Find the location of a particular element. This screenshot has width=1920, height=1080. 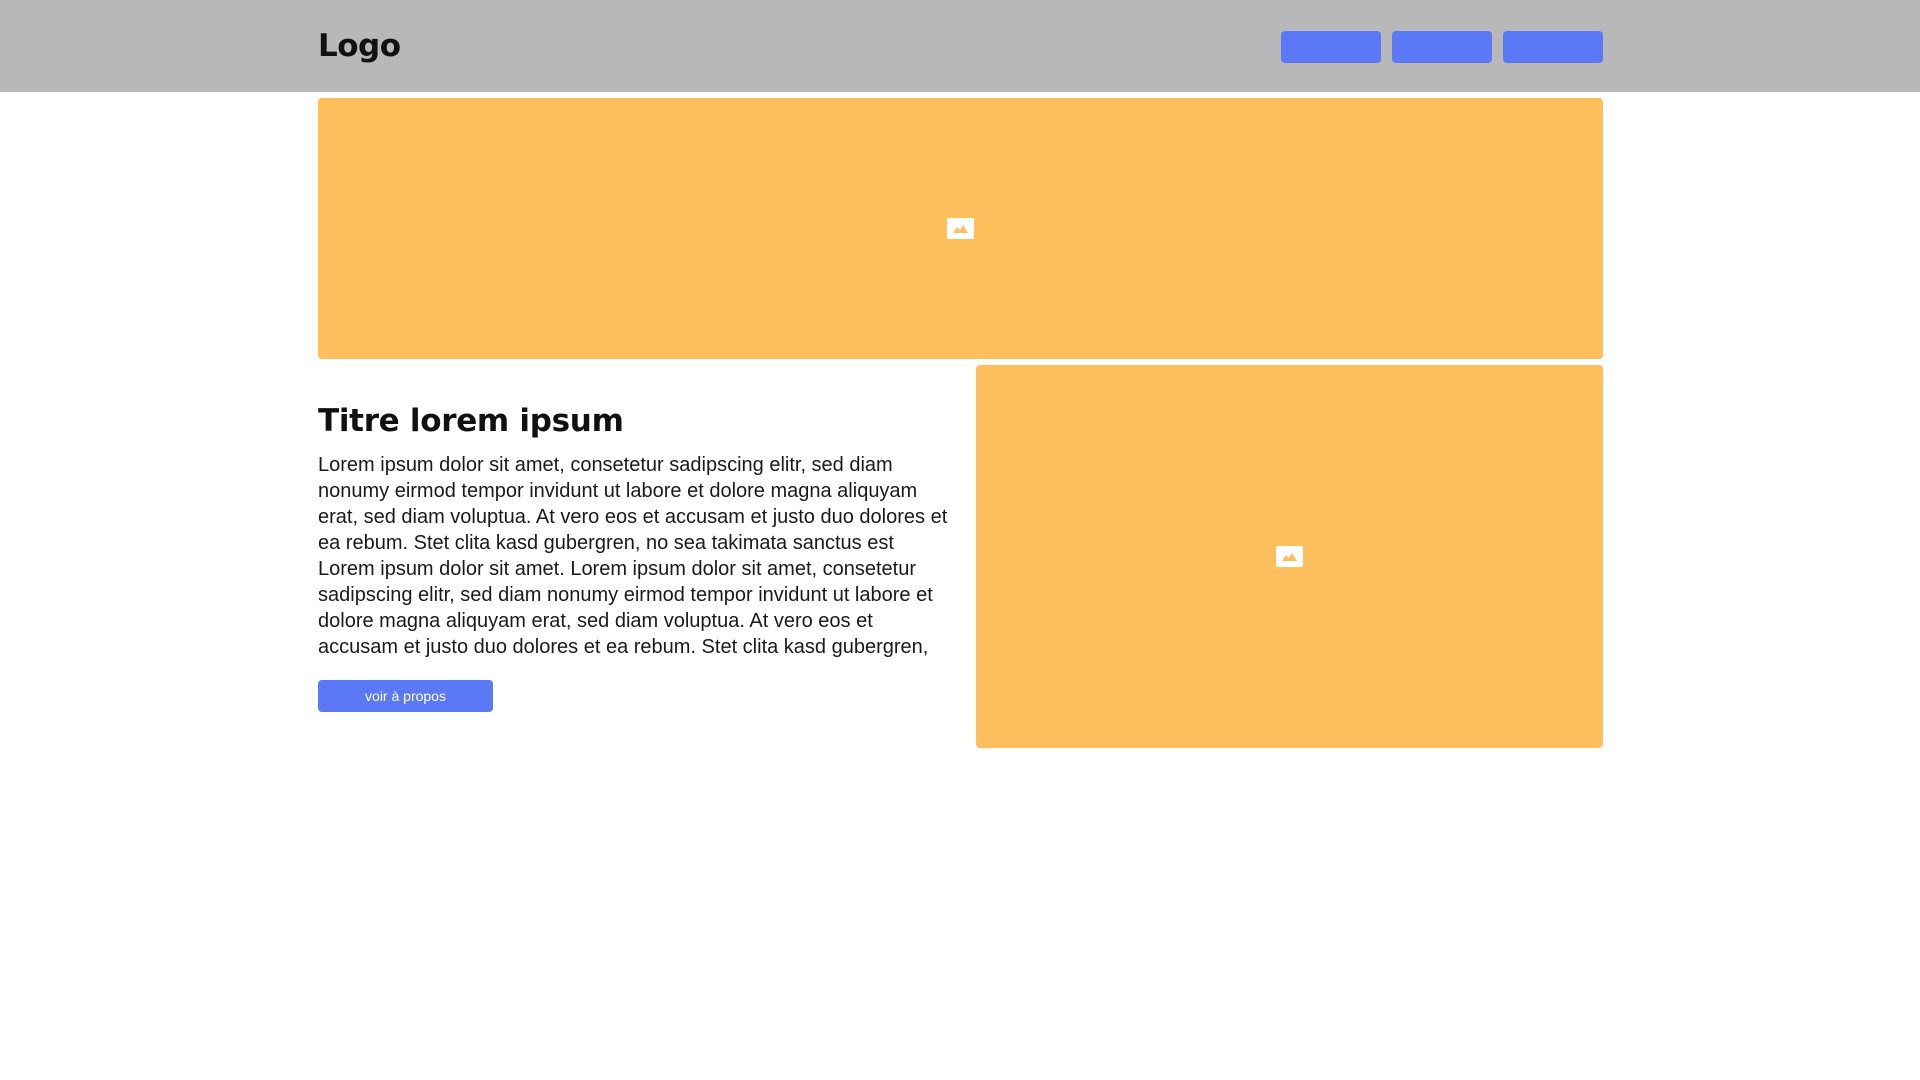

section-title: Titre lorem ipsum is located at coordinates (471, 421).